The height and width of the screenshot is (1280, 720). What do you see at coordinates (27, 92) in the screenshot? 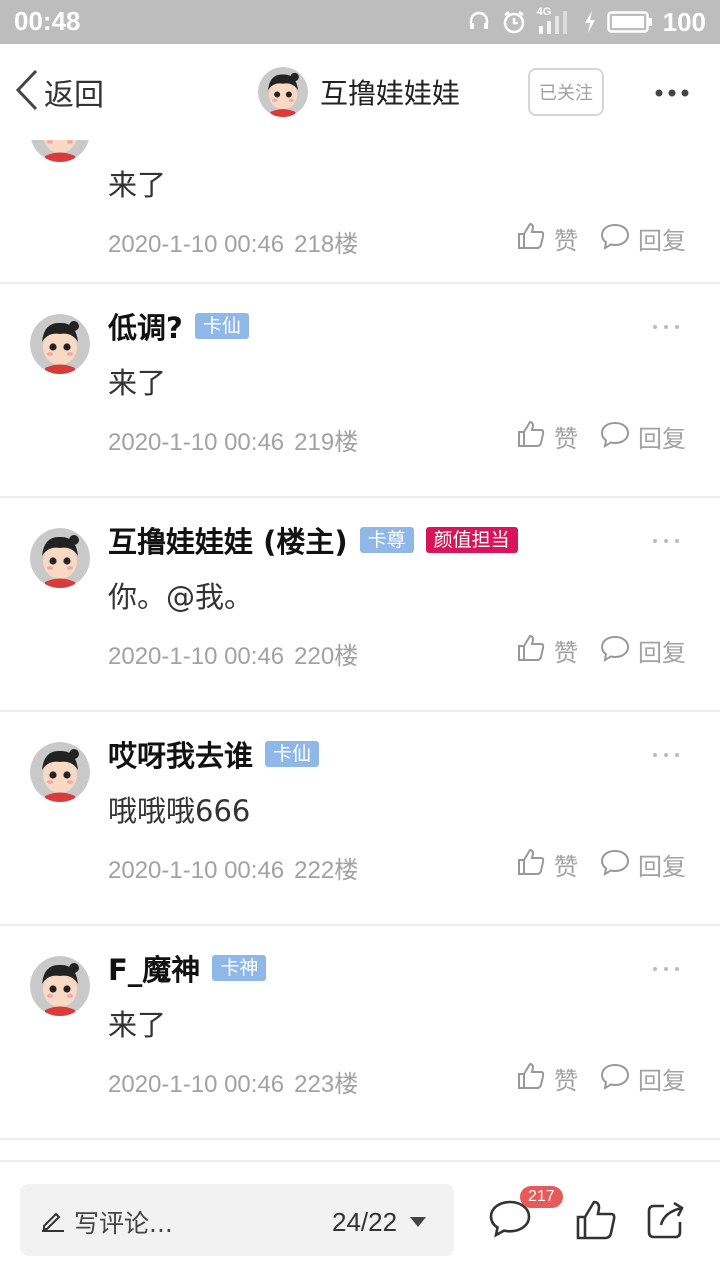
I see `chevron-left-icon` at bounding box center [27, 92].